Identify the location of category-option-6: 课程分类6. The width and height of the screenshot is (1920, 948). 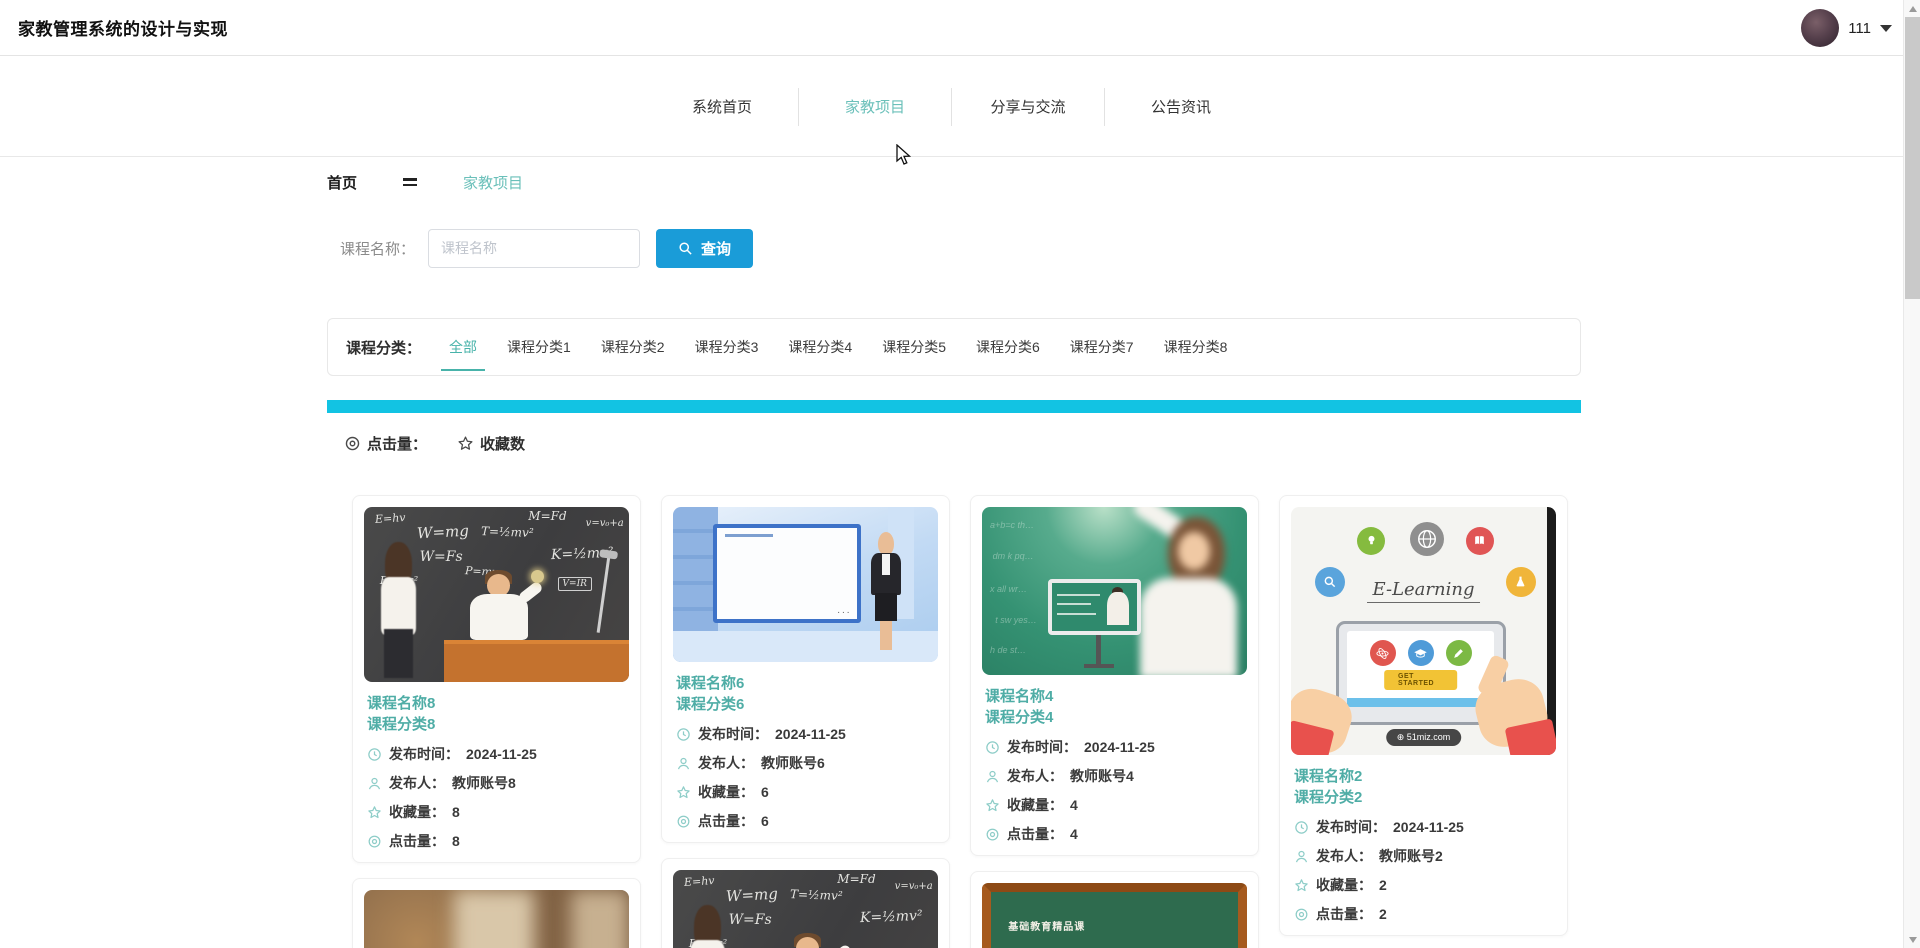
(1008, 347).